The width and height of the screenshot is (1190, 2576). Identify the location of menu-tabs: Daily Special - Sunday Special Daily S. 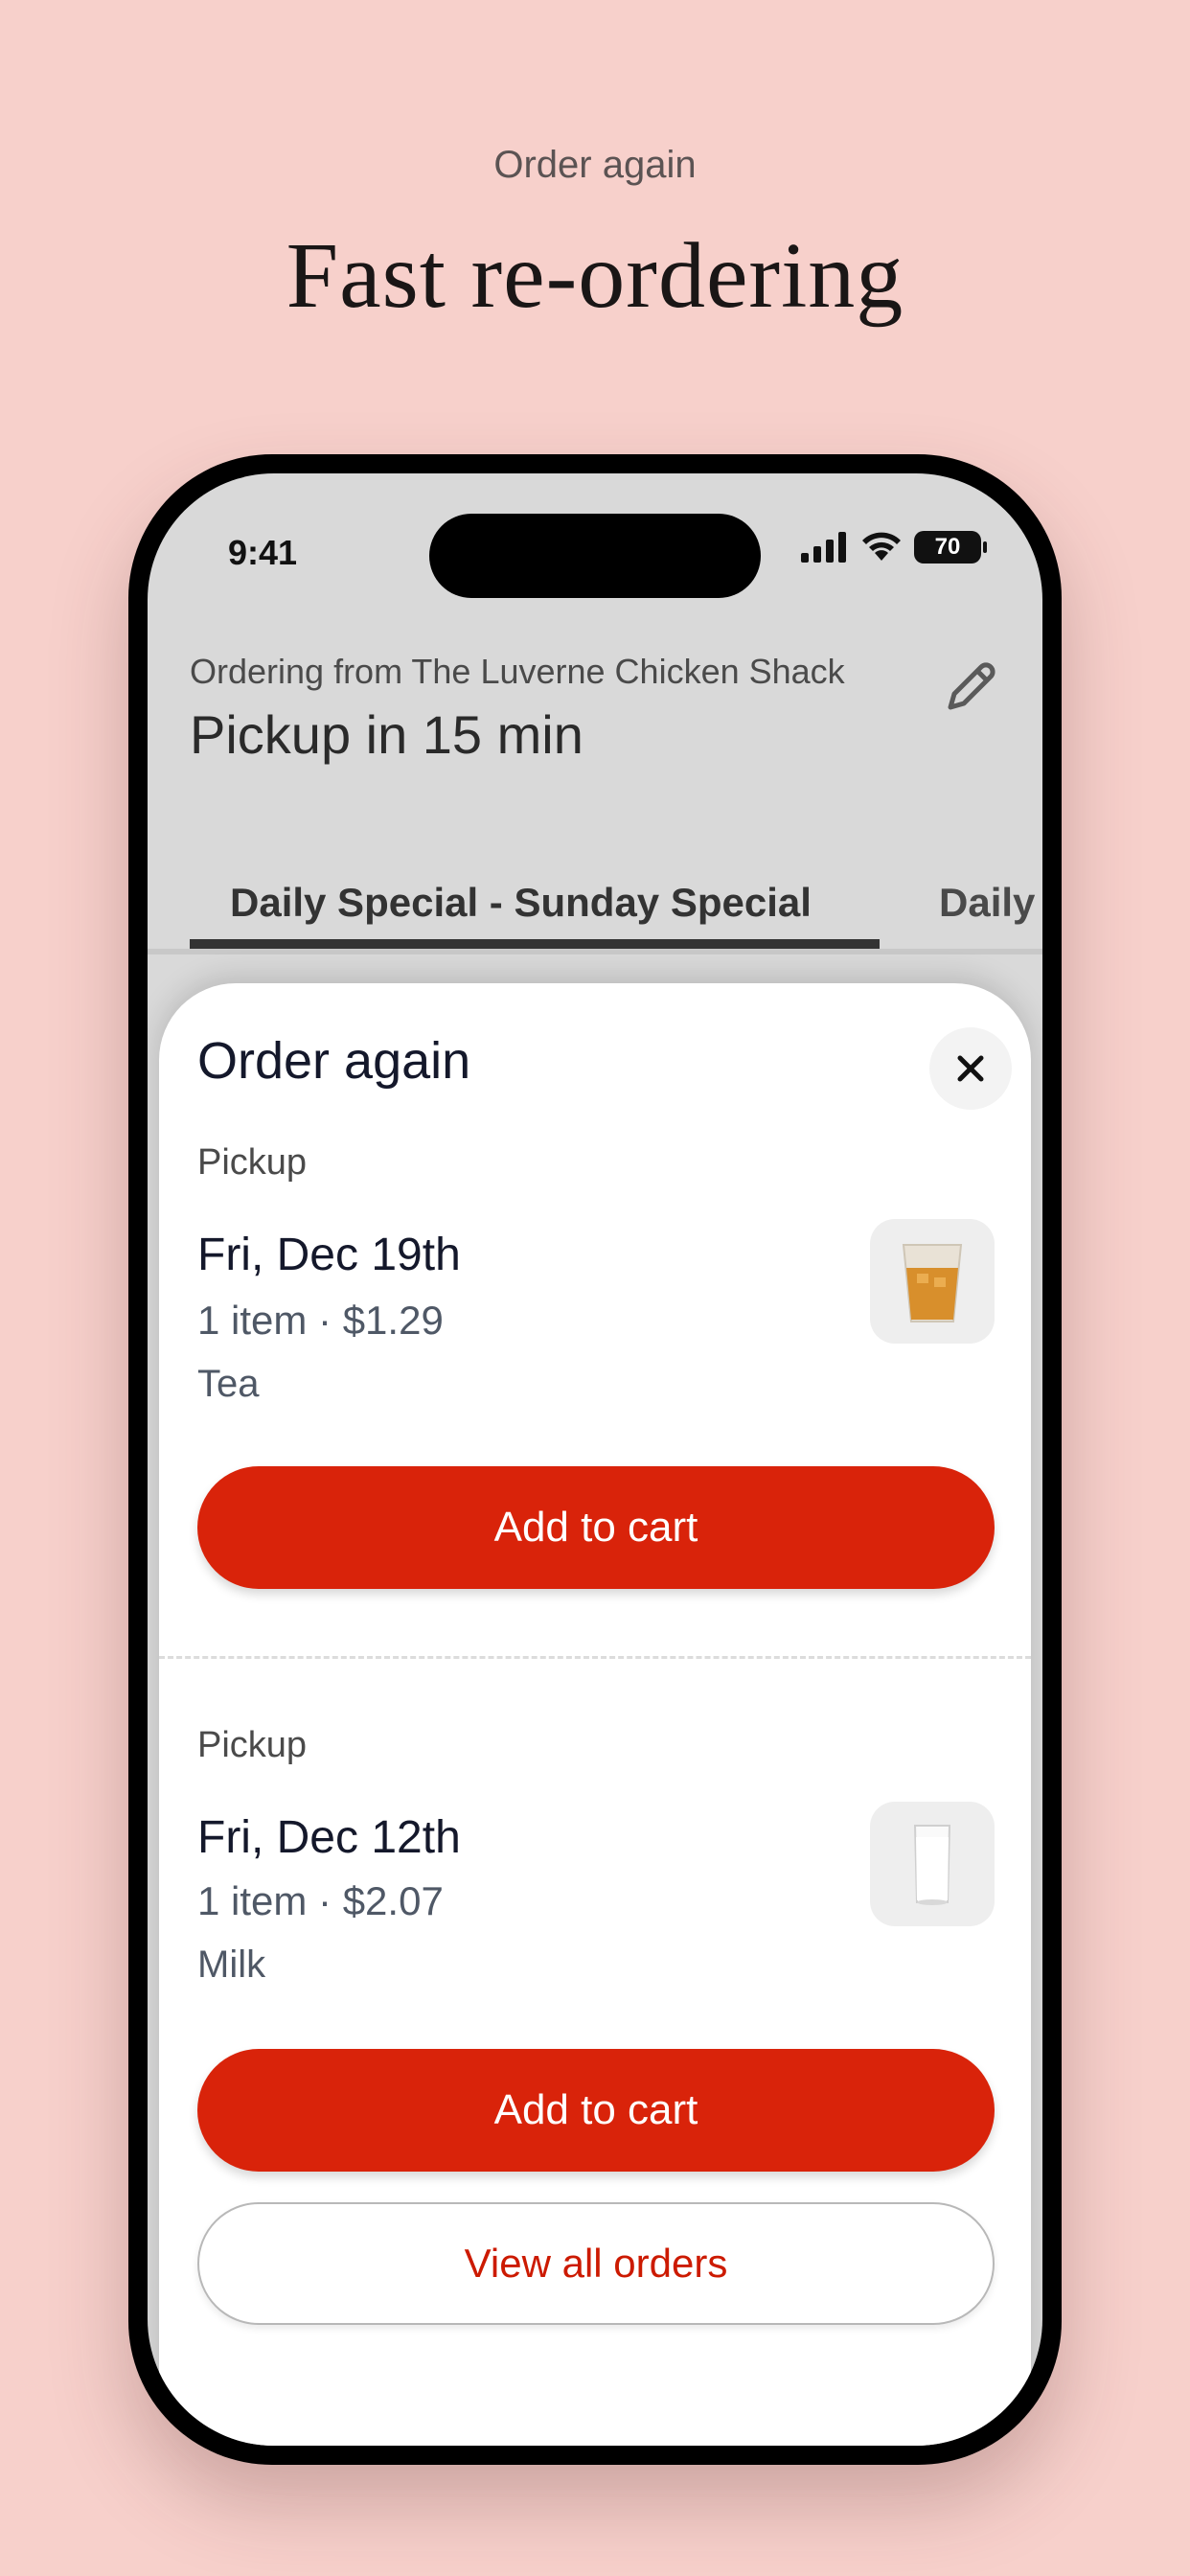
(595, 891).